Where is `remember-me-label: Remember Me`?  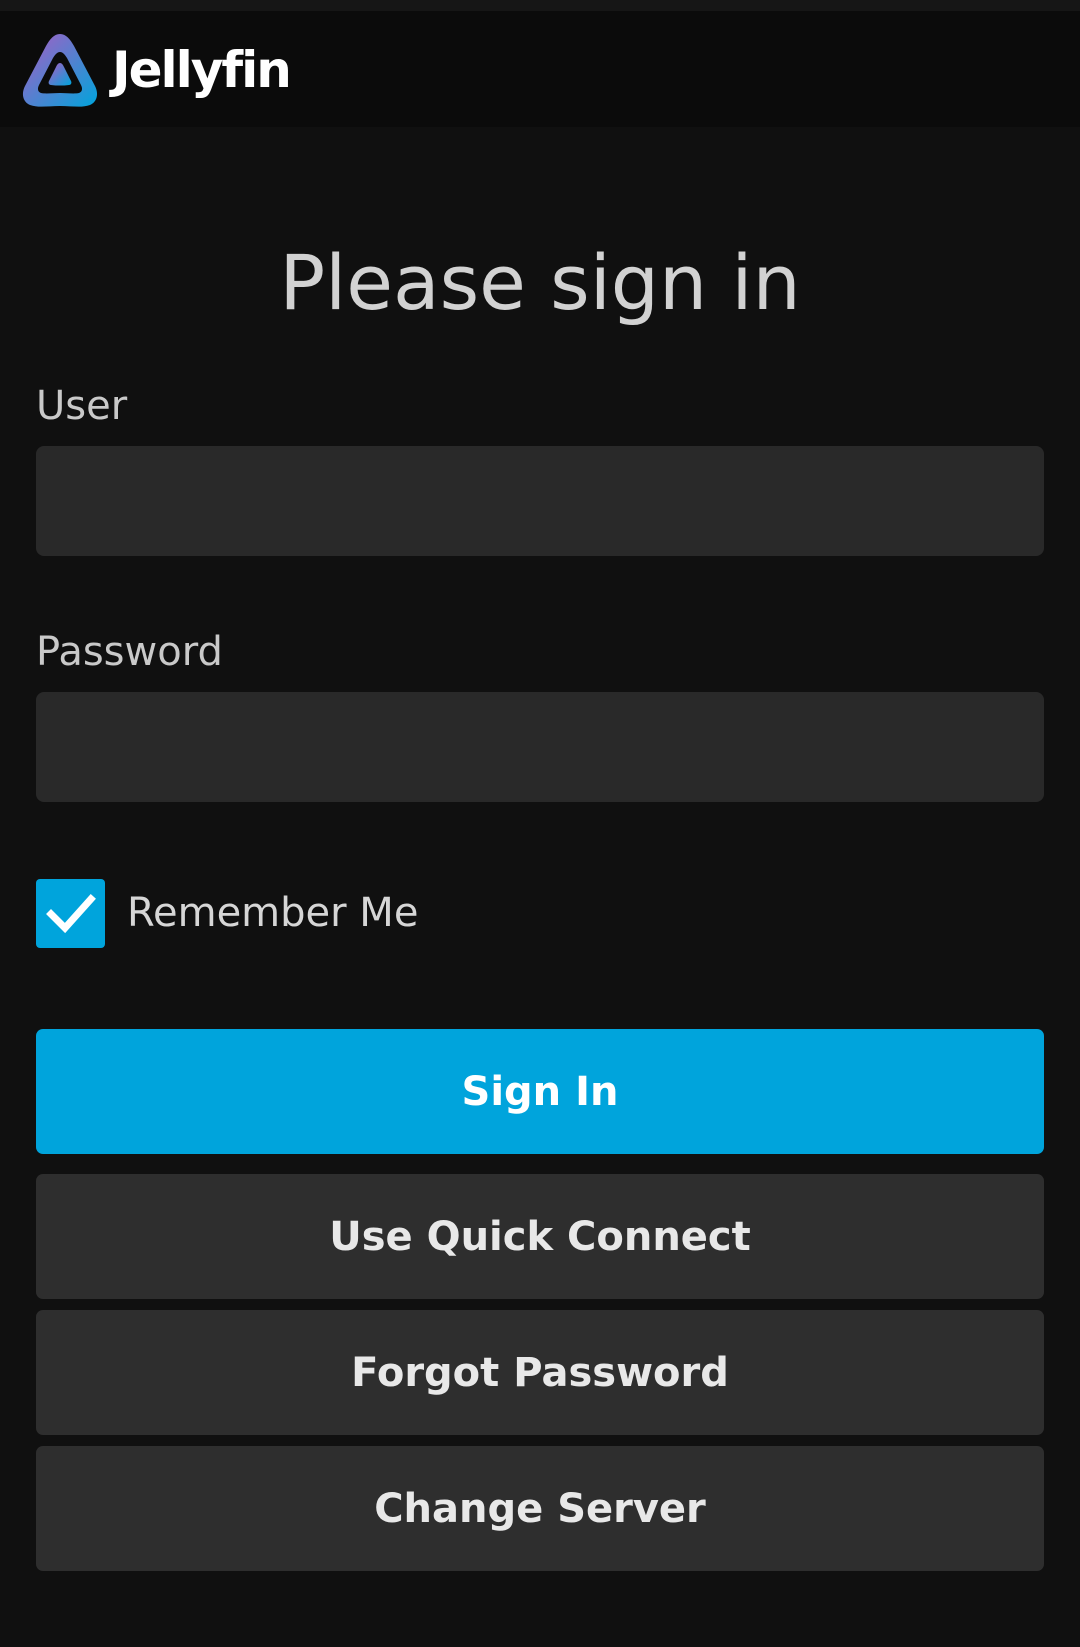
remember-me-label: Remember Me is located at coordinates (272, 913).